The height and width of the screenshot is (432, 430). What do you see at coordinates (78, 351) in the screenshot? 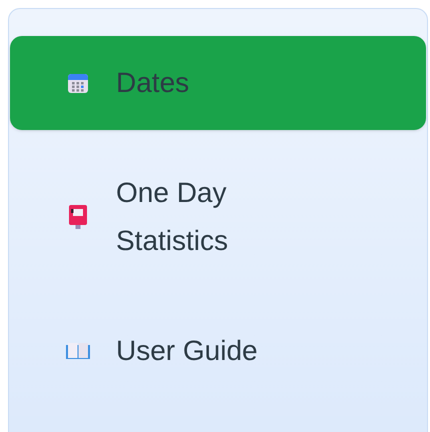
I see `book-icon` at bounding box center [78, 351].